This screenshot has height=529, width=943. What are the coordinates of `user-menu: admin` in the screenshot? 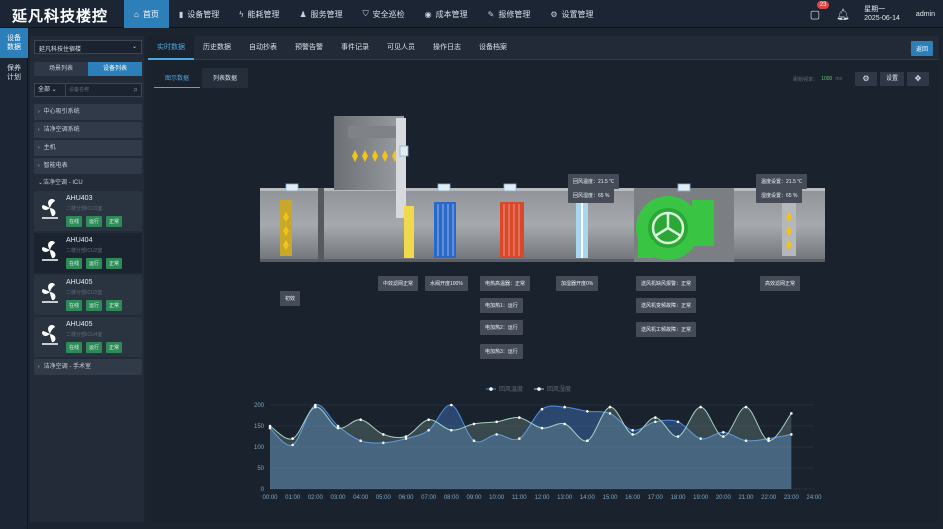 It's located at (925, 14).